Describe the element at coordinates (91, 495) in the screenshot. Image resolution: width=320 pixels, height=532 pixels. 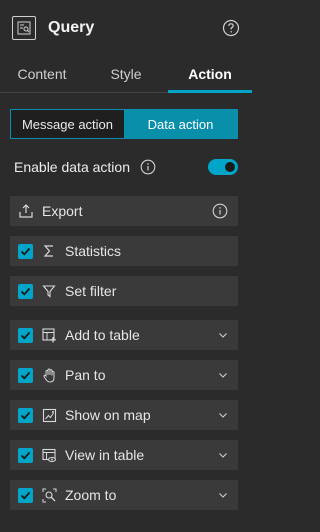
I see `zoom-to-label: Zoom to` at that location.